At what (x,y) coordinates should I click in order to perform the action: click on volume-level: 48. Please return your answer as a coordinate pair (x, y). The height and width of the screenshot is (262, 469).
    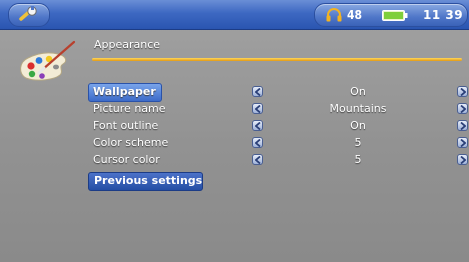
    Looking at the image, I should click on (355, 15).